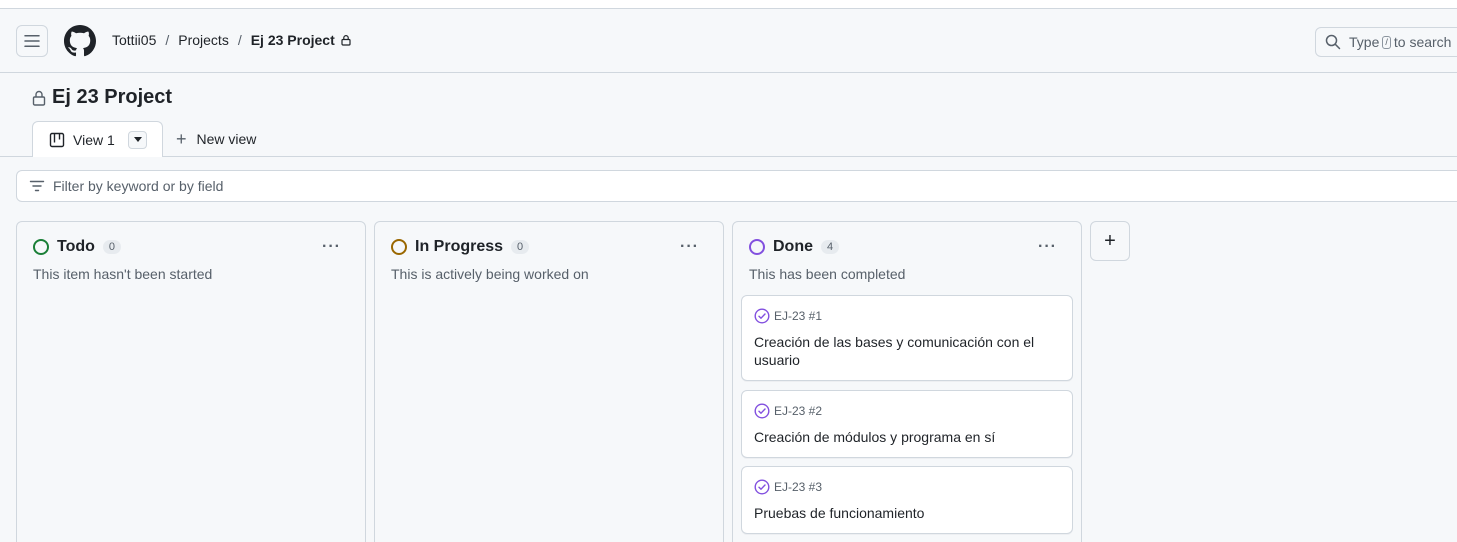 This screenshot has height=542, width=1457. What do you see at coordinates (232, 40) in the screenshot?
I see `breadcrumb: Tottii05 / Projects / Ej 23 Project` at bounding box center [232, 40].